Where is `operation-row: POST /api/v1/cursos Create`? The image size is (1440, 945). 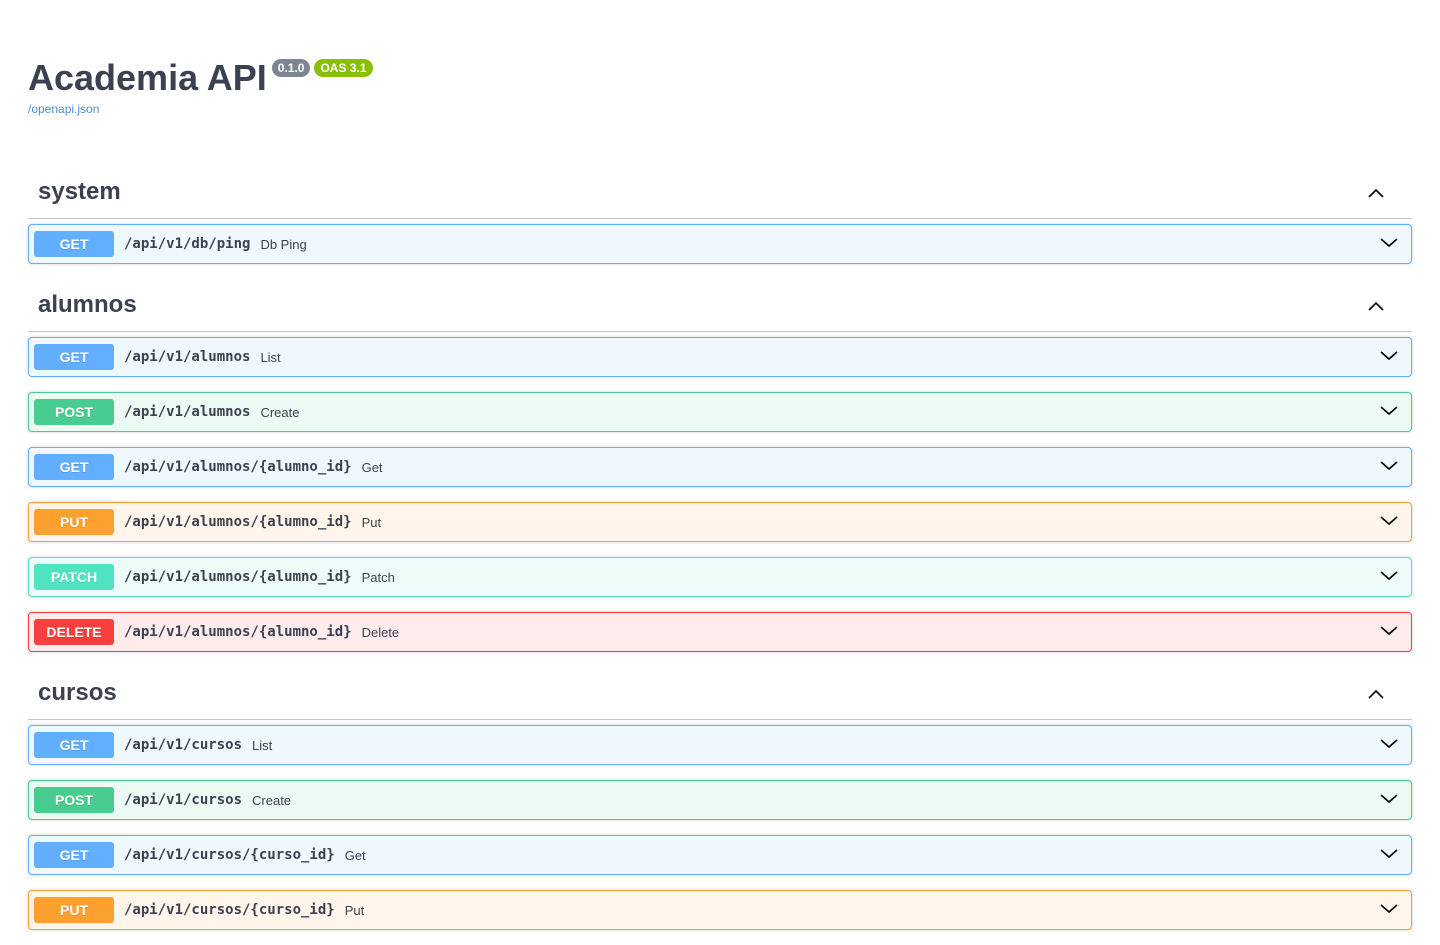
operation-row: POST /api/v1/cursos Create is located at coordinates (720, 800).